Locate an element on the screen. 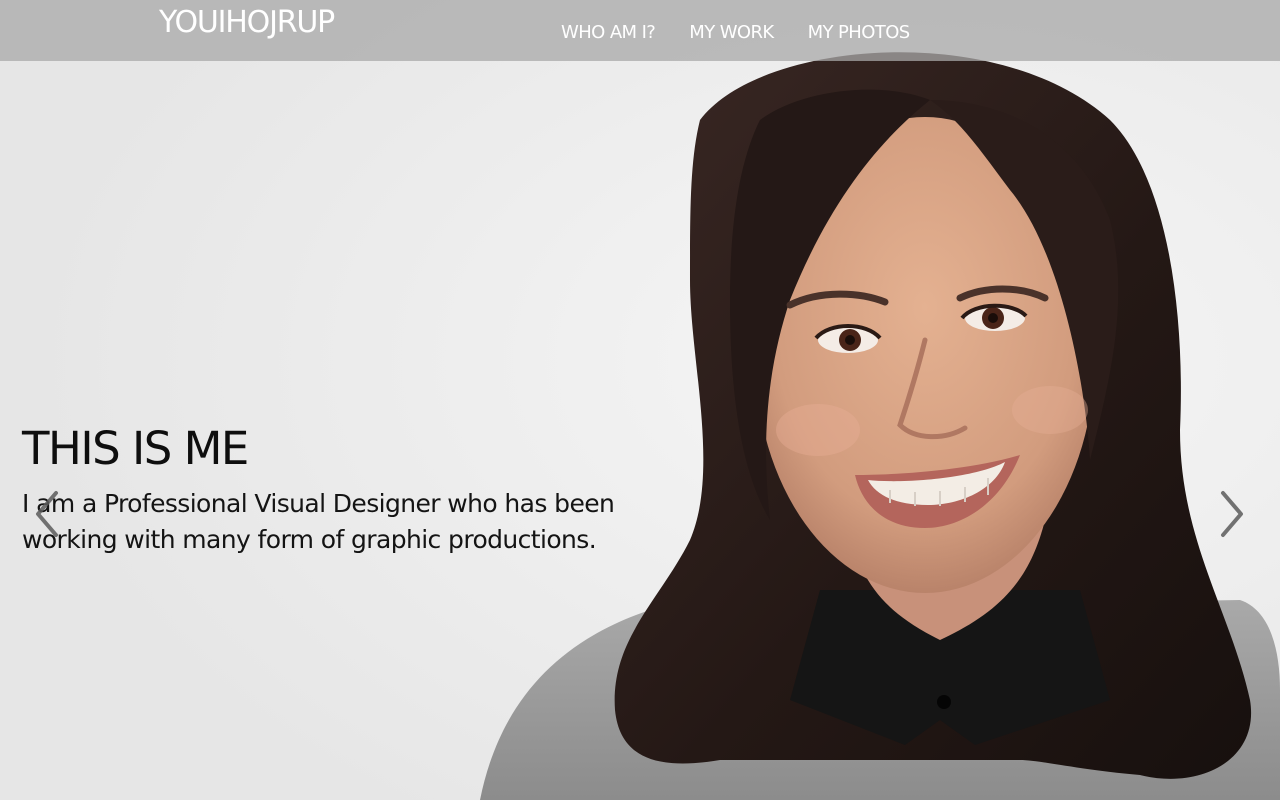 This screenshot has width=1280, height=800. chevron-left-icon is located at coordinates (47, 514).